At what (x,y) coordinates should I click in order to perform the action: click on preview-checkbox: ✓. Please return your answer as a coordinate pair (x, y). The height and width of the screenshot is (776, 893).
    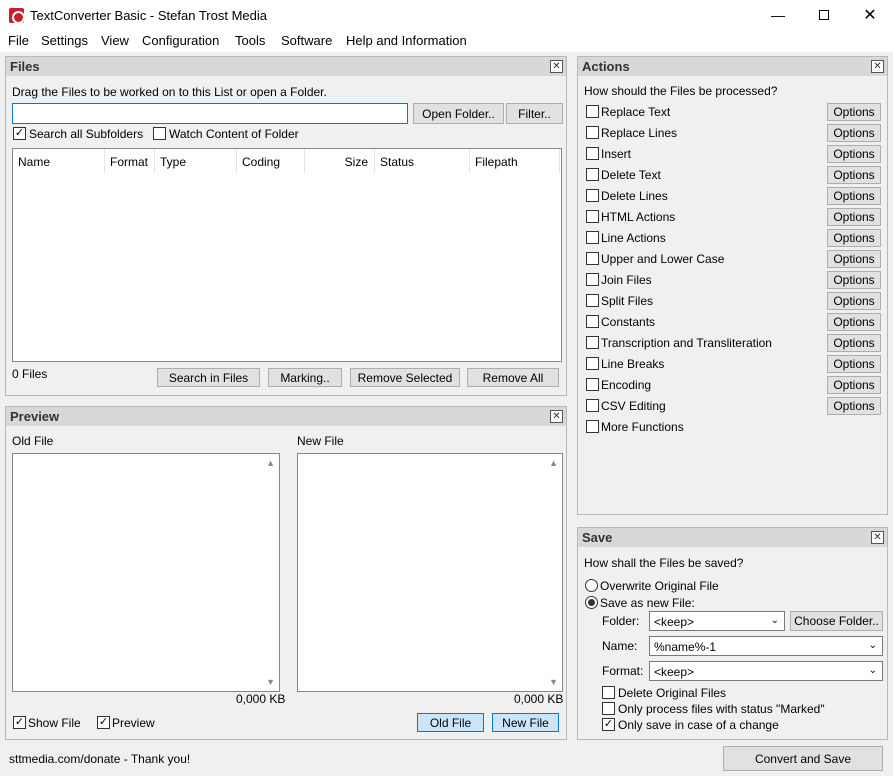
    Looking at the image, I should click on (103, 722).